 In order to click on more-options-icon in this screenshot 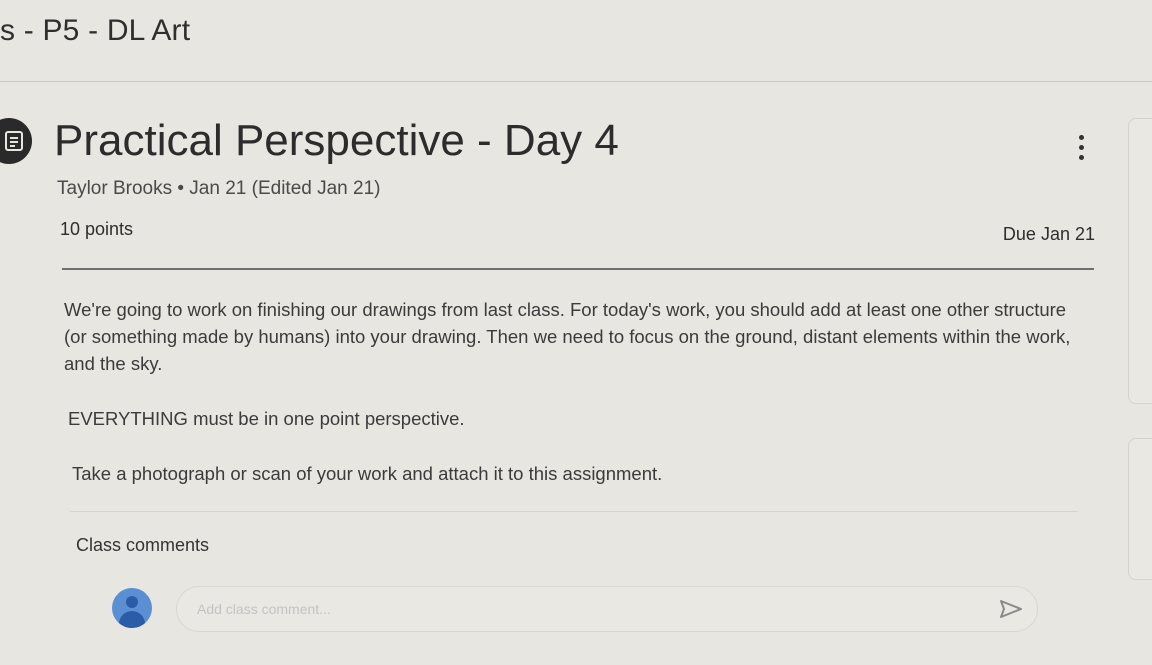, I will do `click(1081, 147)`.